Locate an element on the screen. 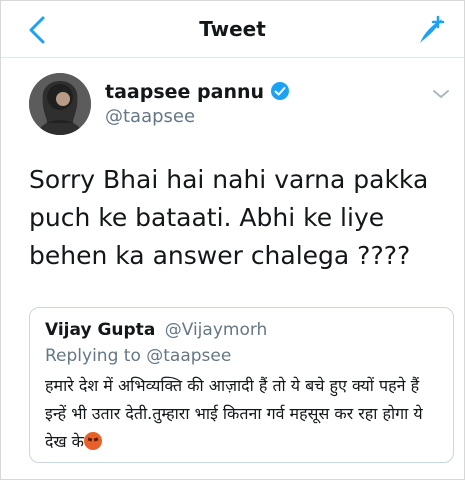 The width and height of the screenshot is (467, 482). chevron-down-icon is located at coordinates (441, 94).